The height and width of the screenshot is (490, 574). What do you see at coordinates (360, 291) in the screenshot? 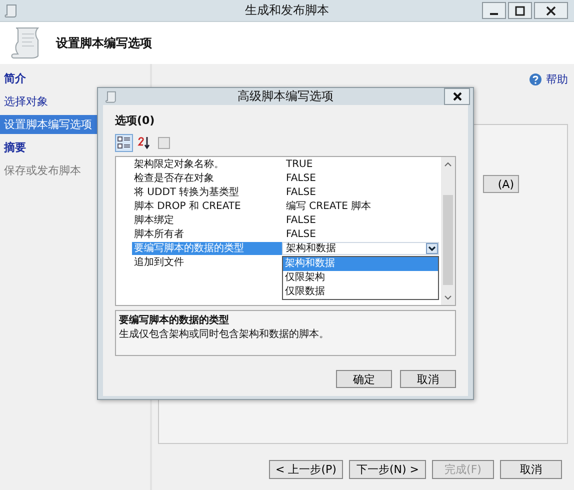
I see `dropdown-option: 仅限数据` at bounding box center [360, 291].